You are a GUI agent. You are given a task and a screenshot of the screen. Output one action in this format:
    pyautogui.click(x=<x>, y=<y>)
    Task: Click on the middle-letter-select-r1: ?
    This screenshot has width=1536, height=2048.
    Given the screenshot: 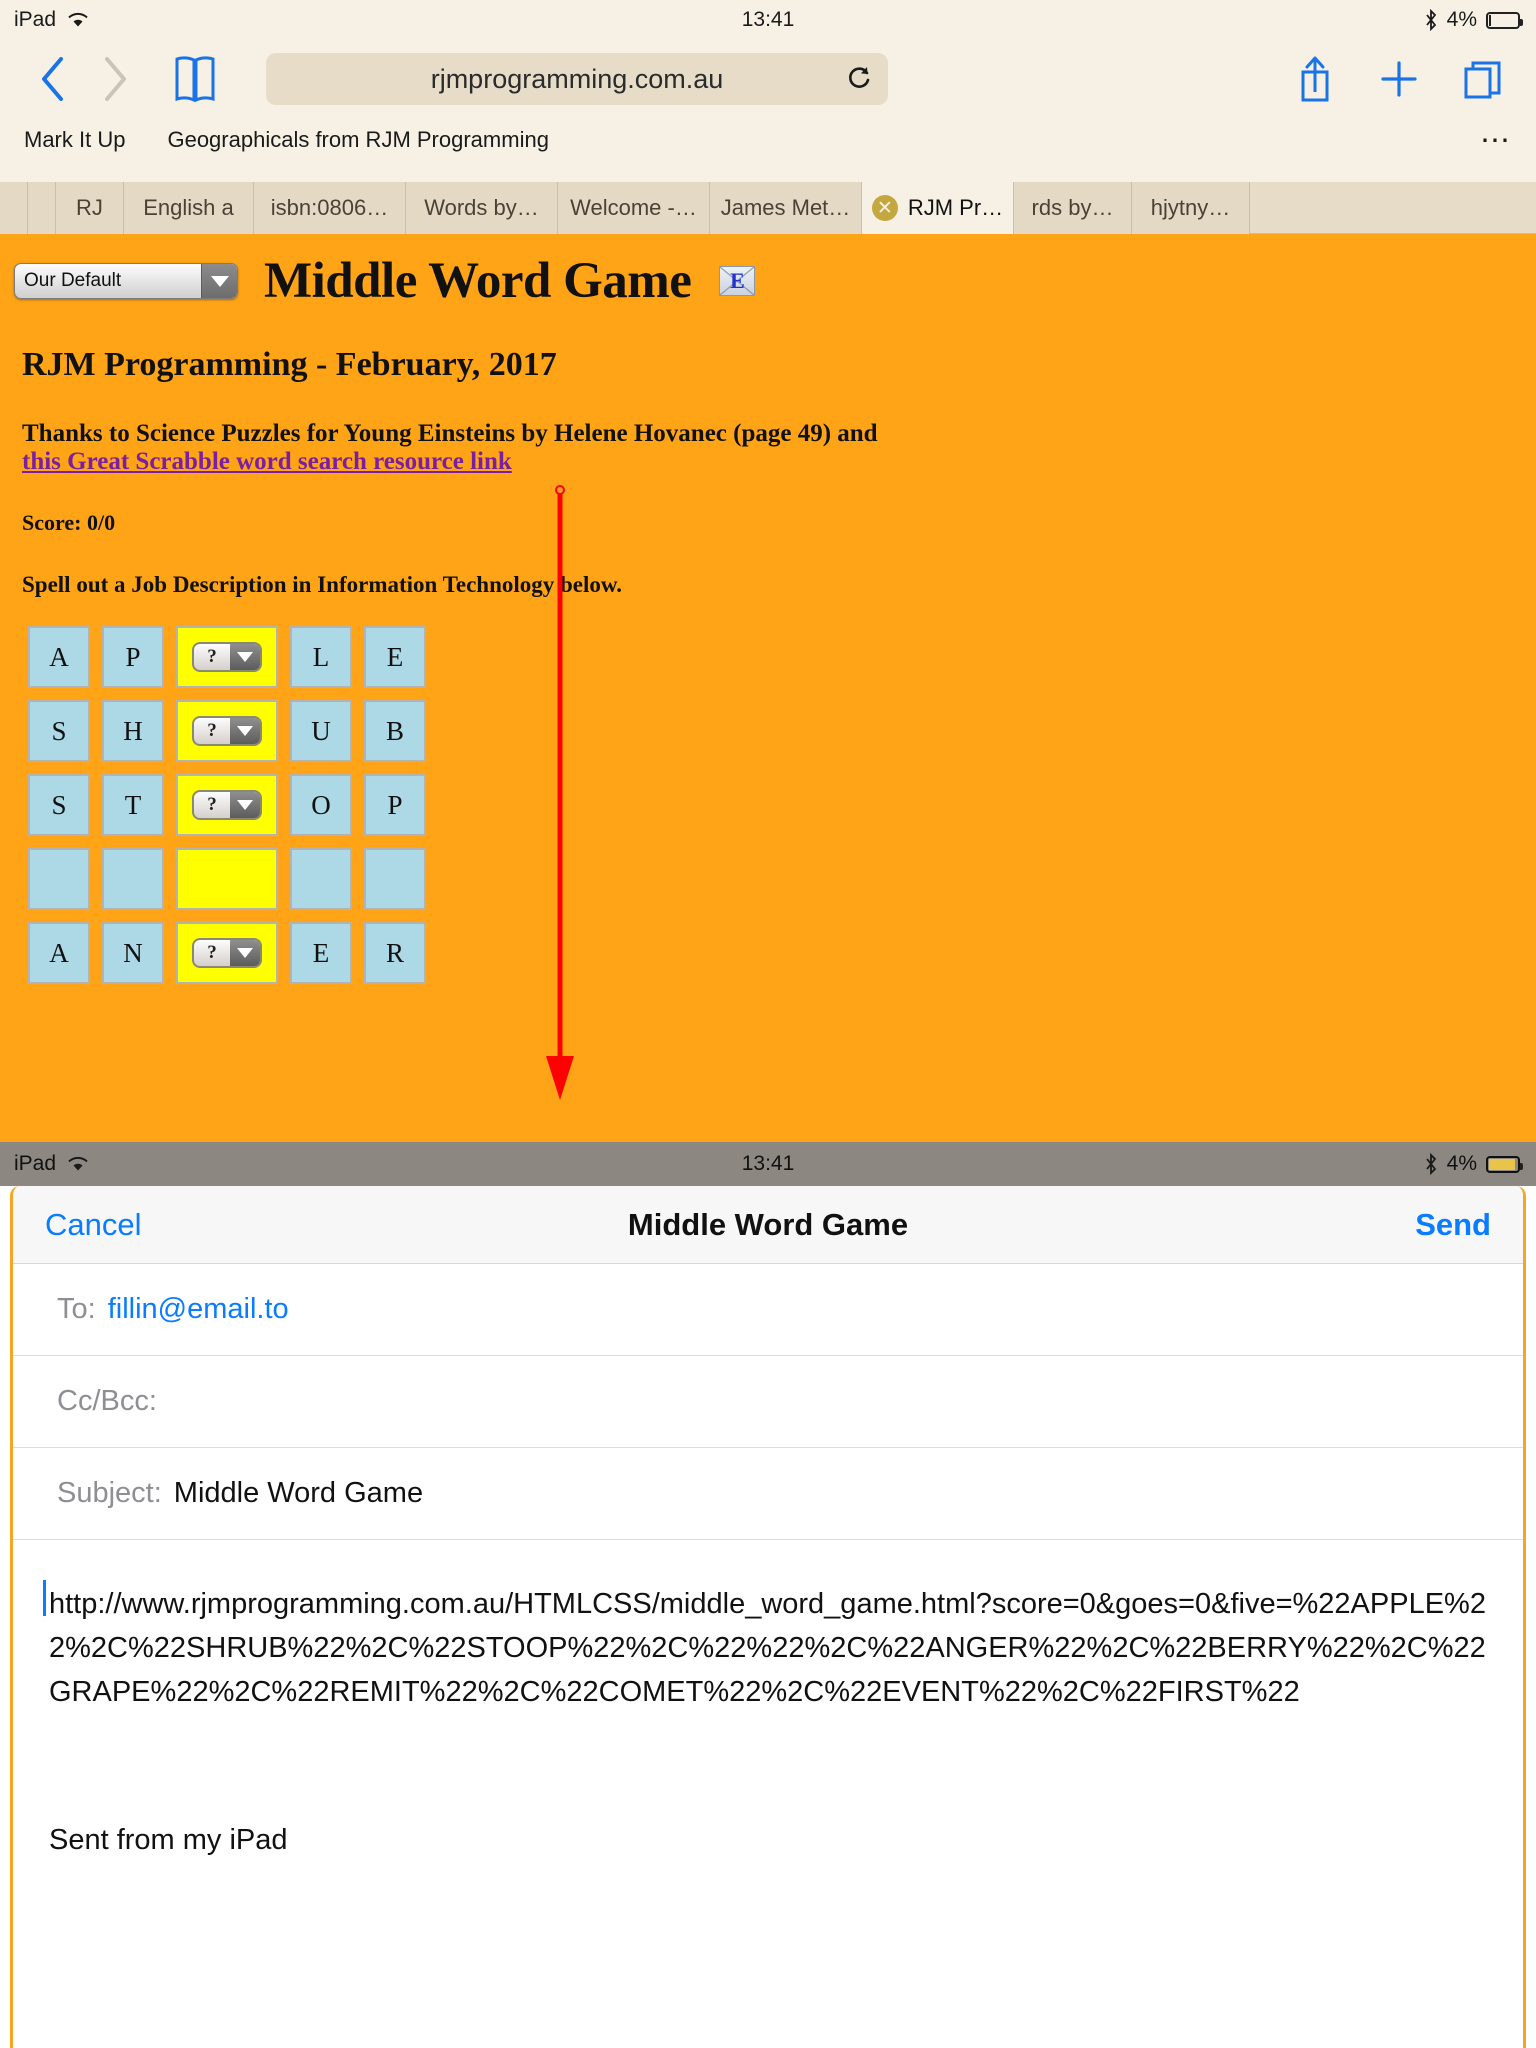 What is the action you would take?
    pyautogui.click(x=227, y=657)
    